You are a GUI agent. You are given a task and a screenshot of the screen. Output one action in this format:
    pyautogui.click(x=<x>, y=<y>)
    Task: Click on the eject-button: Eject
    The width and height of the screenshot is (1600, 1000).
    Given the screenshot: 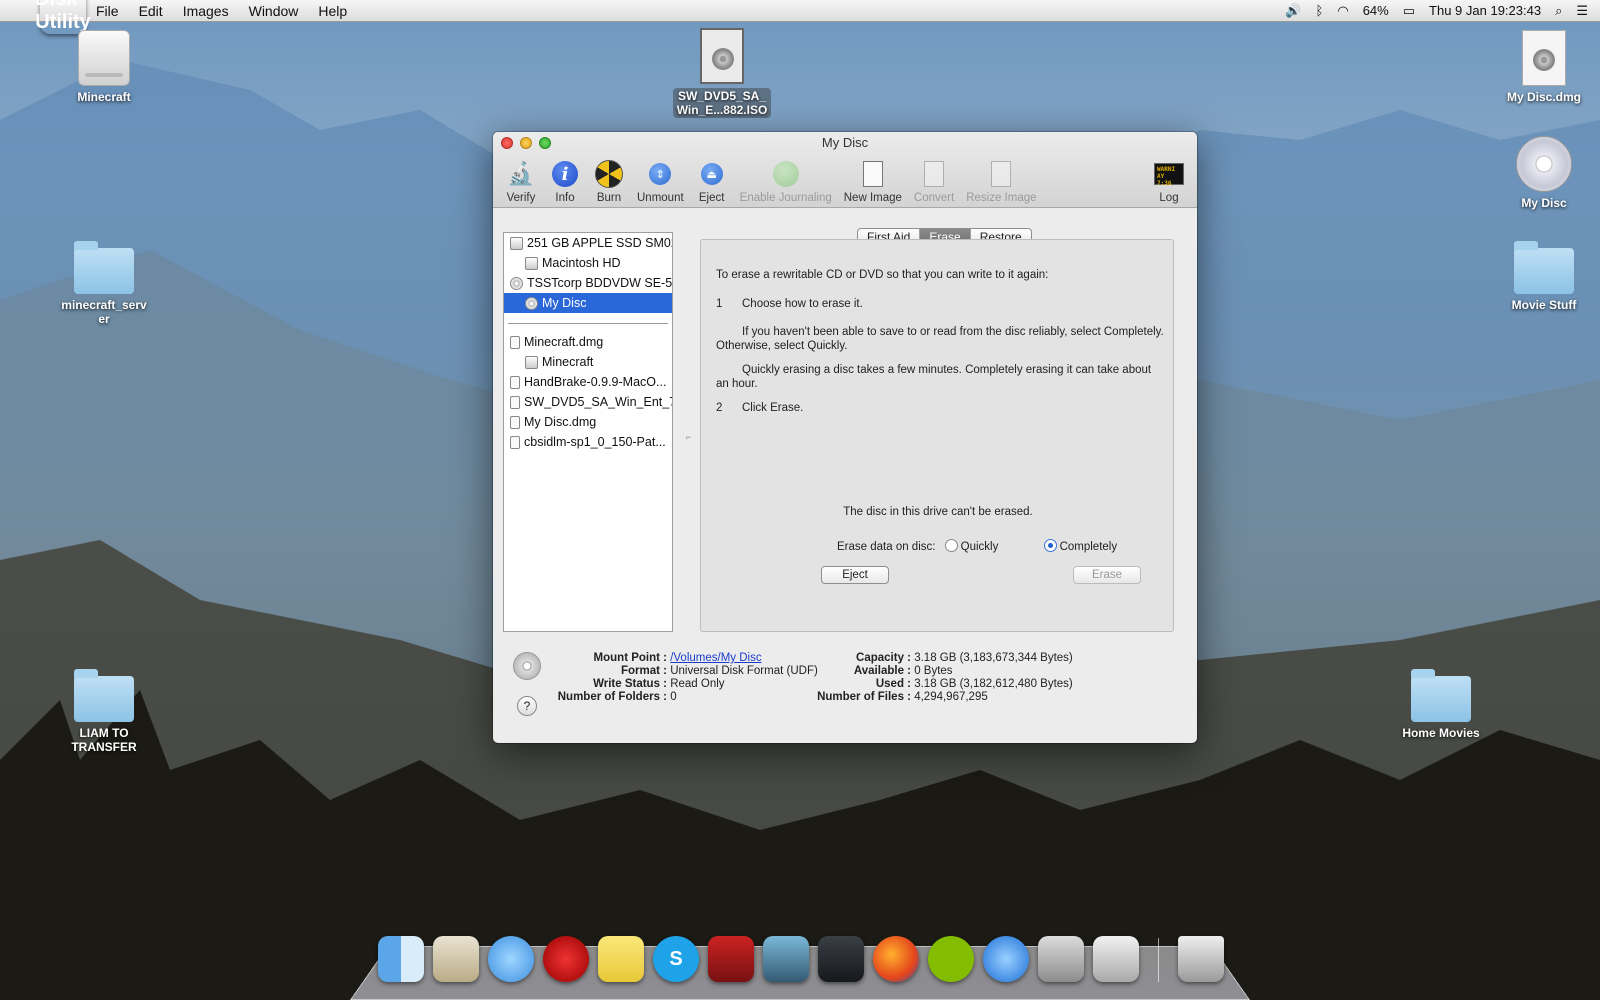 What is the action you would take?
    pyautogui.click(x=855, y=575)
    